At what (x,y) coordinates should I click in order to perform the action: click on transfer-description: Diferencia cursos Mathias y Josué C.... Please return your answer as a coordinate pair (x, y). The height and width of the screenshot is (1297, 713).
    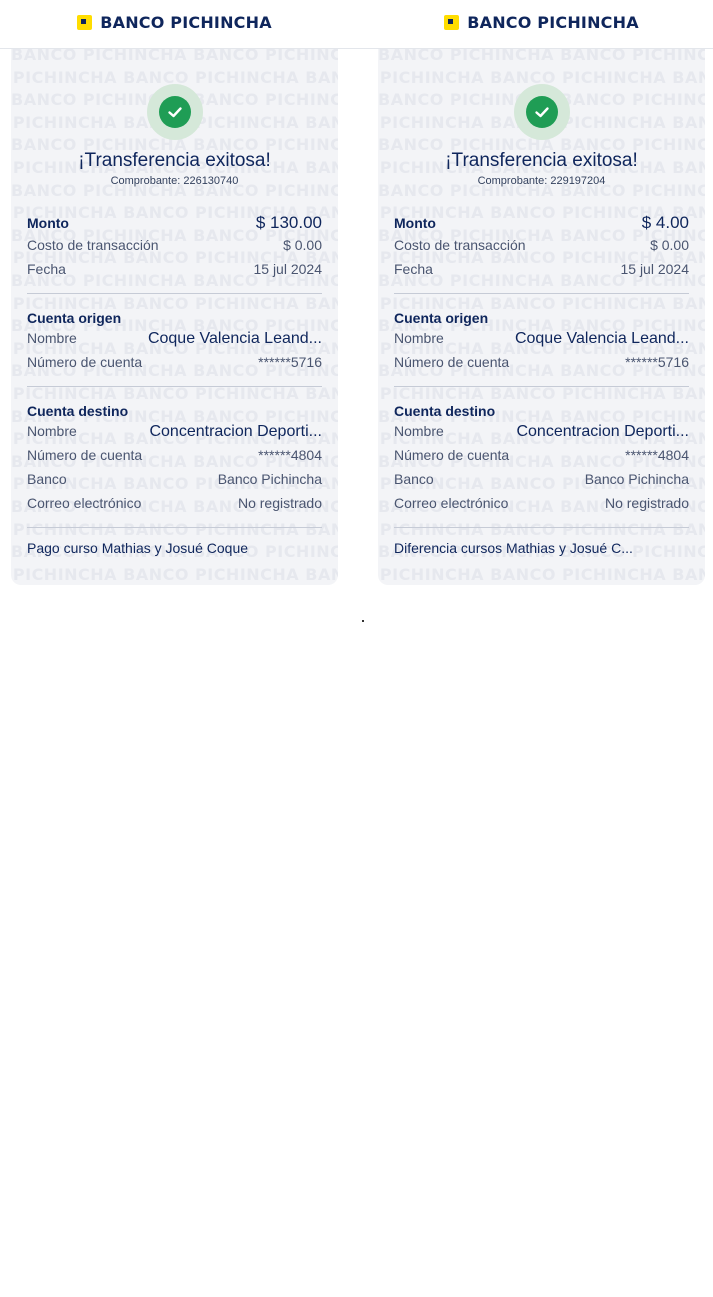
    Looking at the image, I should click on (513, 548).